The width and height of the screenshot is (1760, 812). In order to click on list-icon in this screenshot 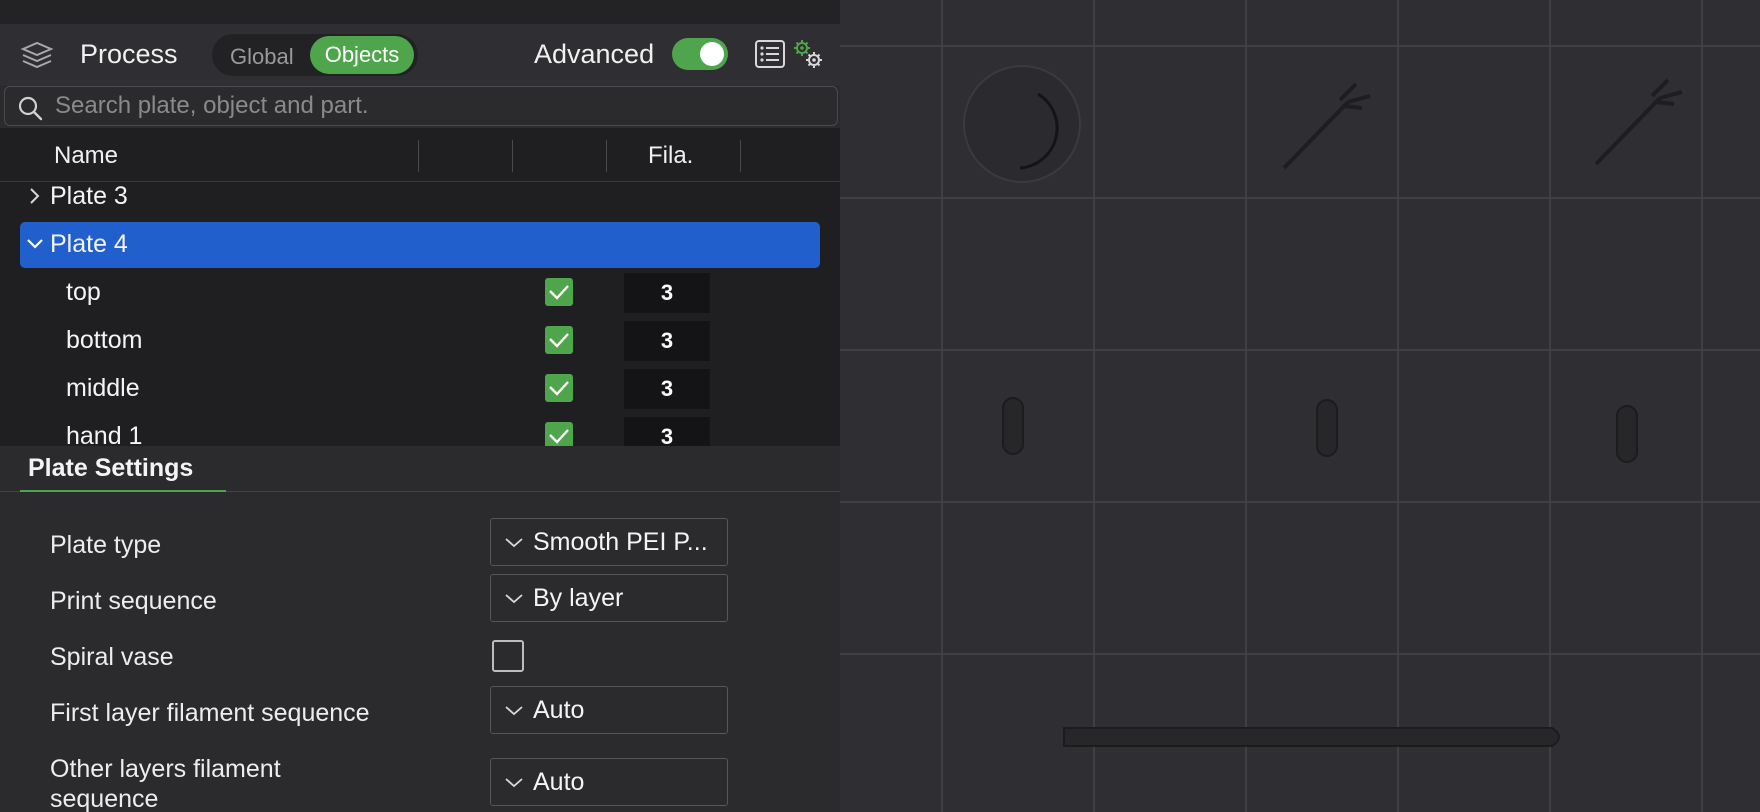, I will do `click(770, 54)`.